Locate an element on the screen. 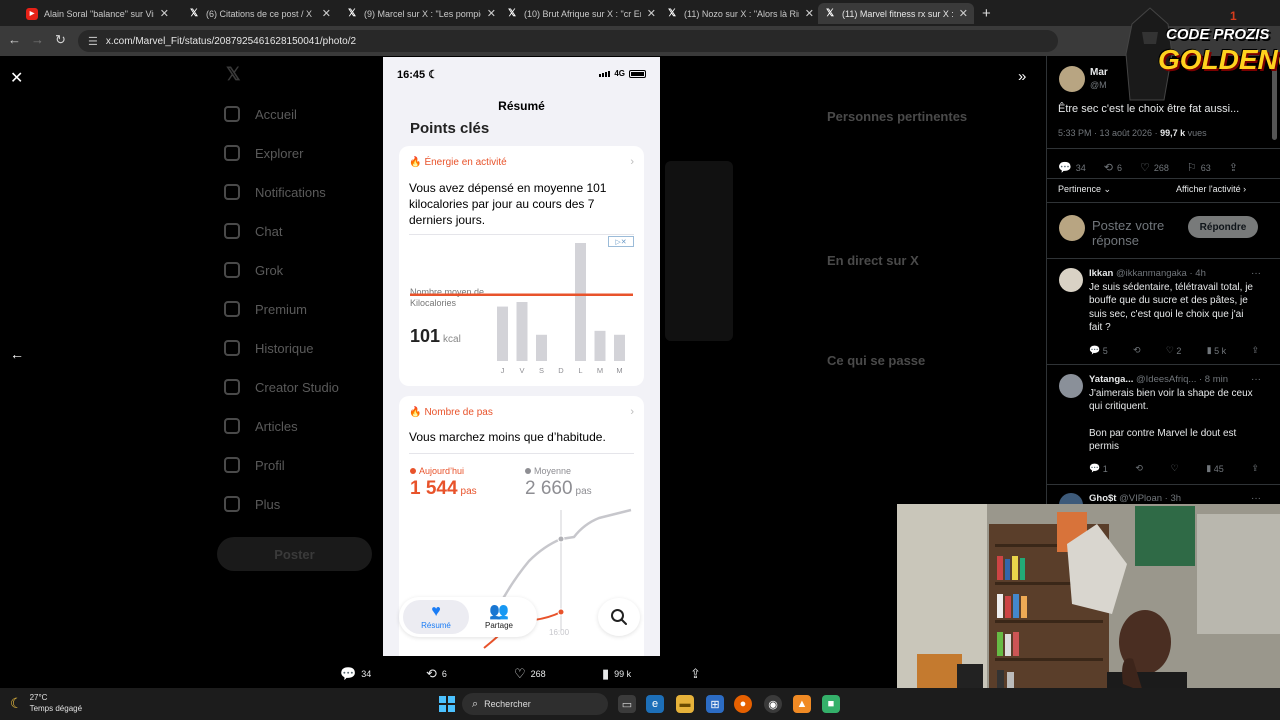 This screenshot has height=720, width=1280. views-action: ▮ 5 k is located at coordinates (1216, 350).